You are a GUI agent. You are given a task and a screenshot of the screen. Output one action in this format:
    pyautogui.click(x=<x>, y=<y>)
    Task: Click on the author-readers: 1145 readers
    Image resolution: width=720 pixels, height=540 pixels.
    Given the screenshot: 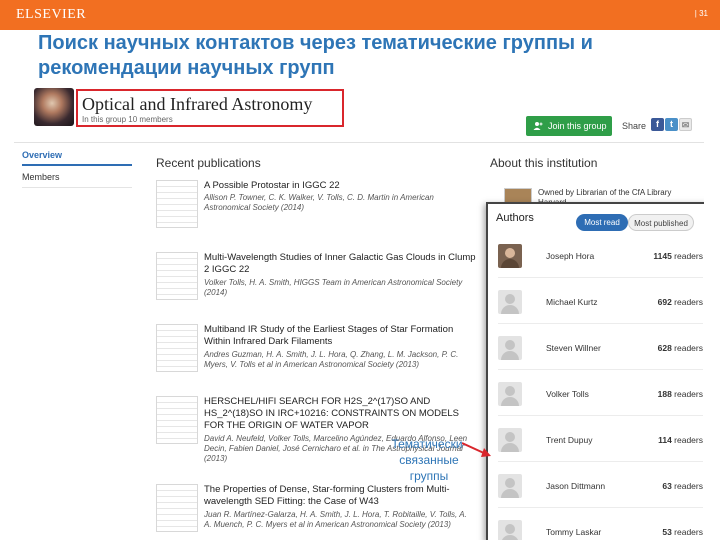 What is the action you would take?
    pyautogui.click(x=678, y=256)
    